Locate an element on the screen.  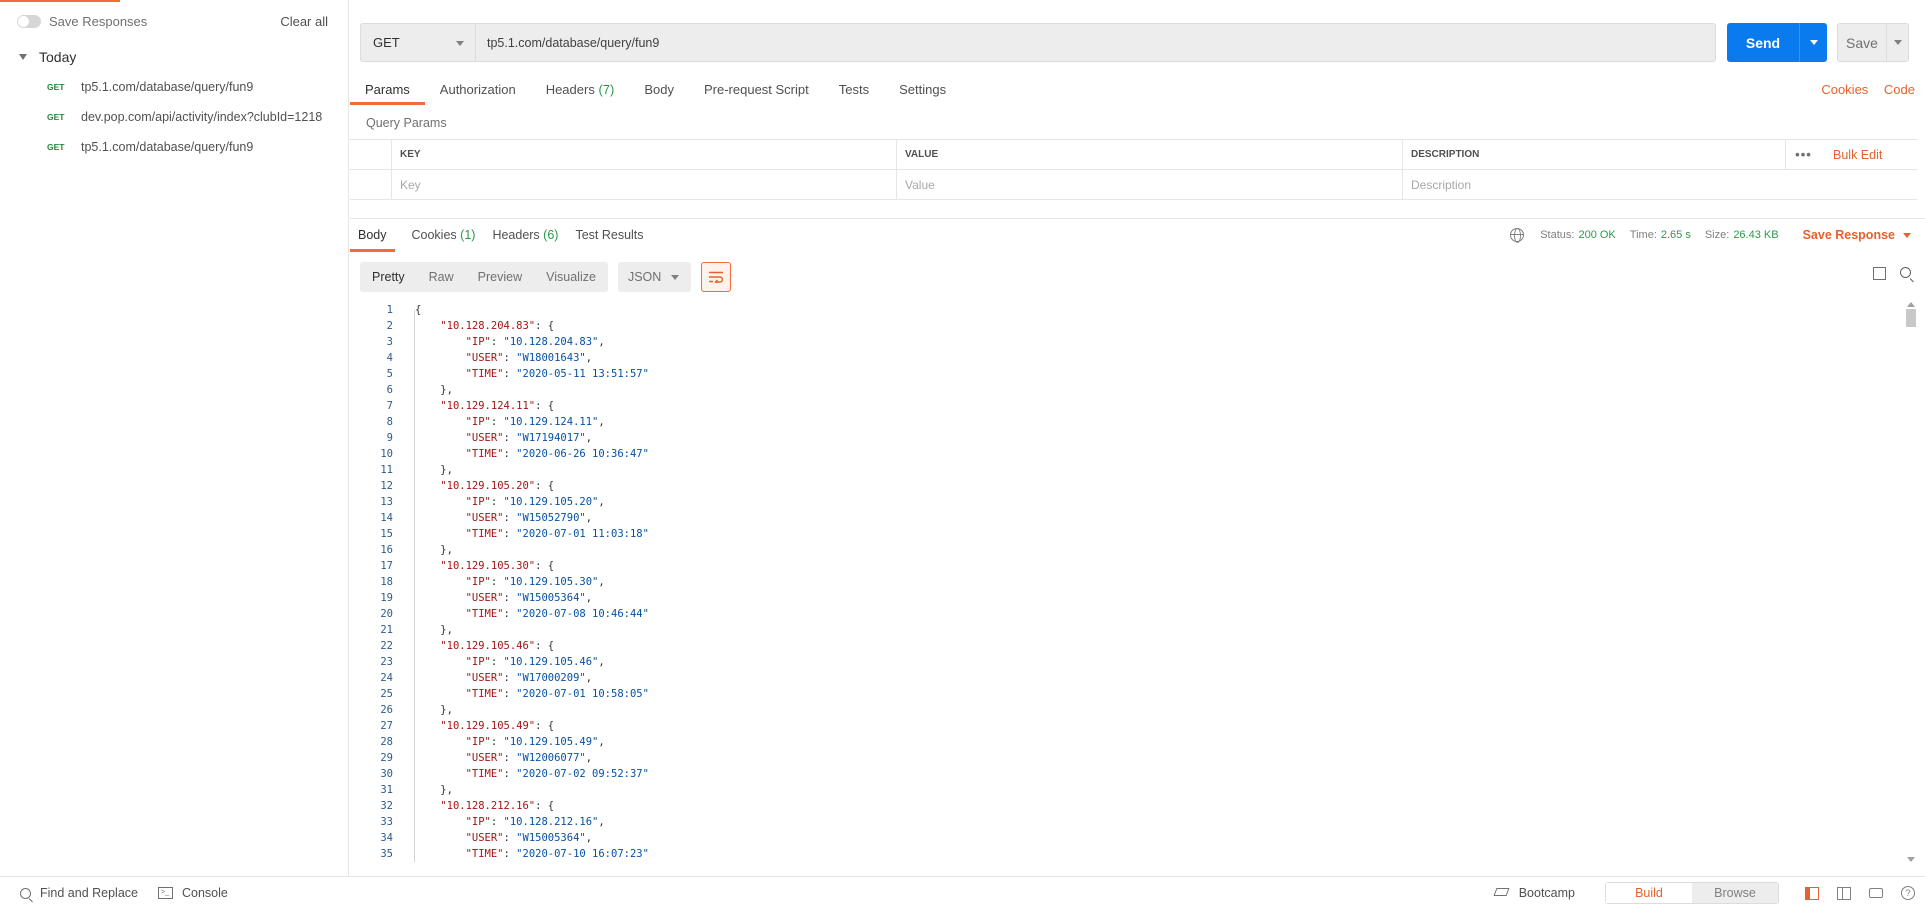
find-icon is located at coordinates (25, 893).